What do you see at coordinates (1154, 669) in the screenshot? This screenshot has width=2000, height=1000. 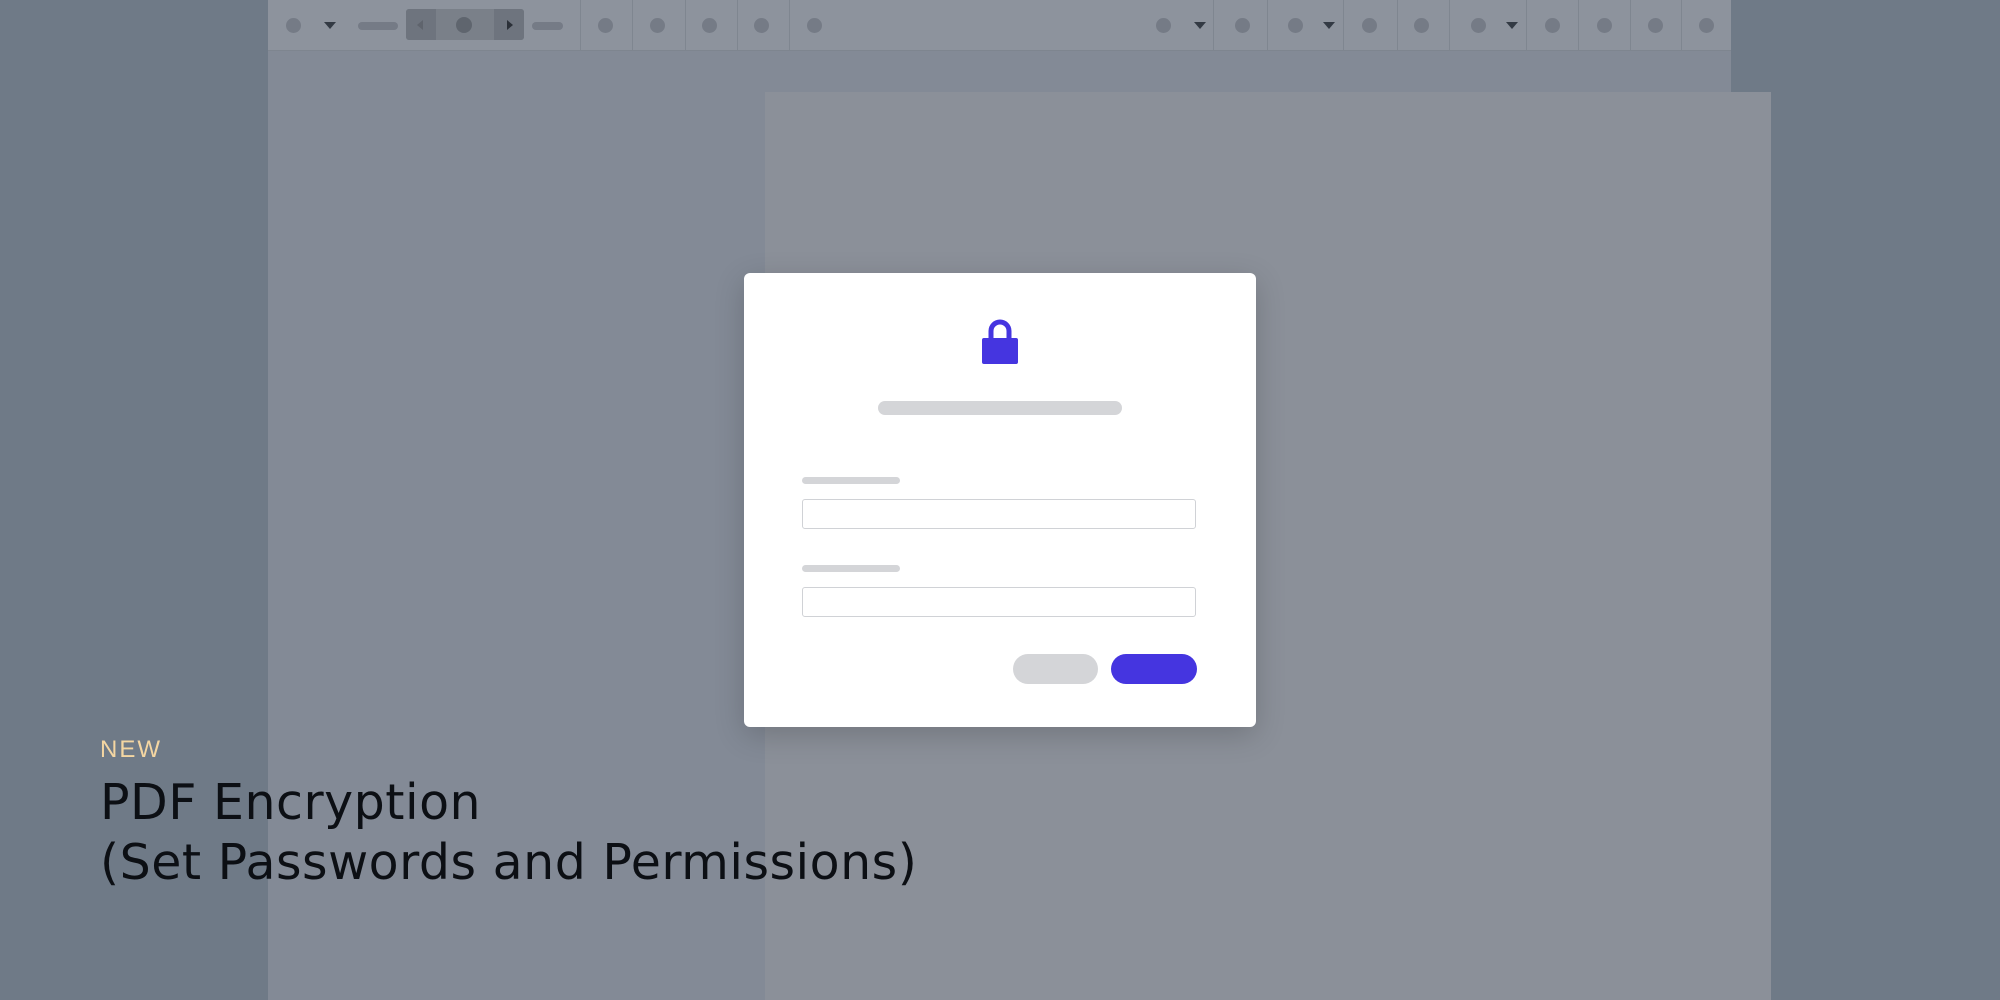 I see `confirm-button` at bounding box center [1154, 669].